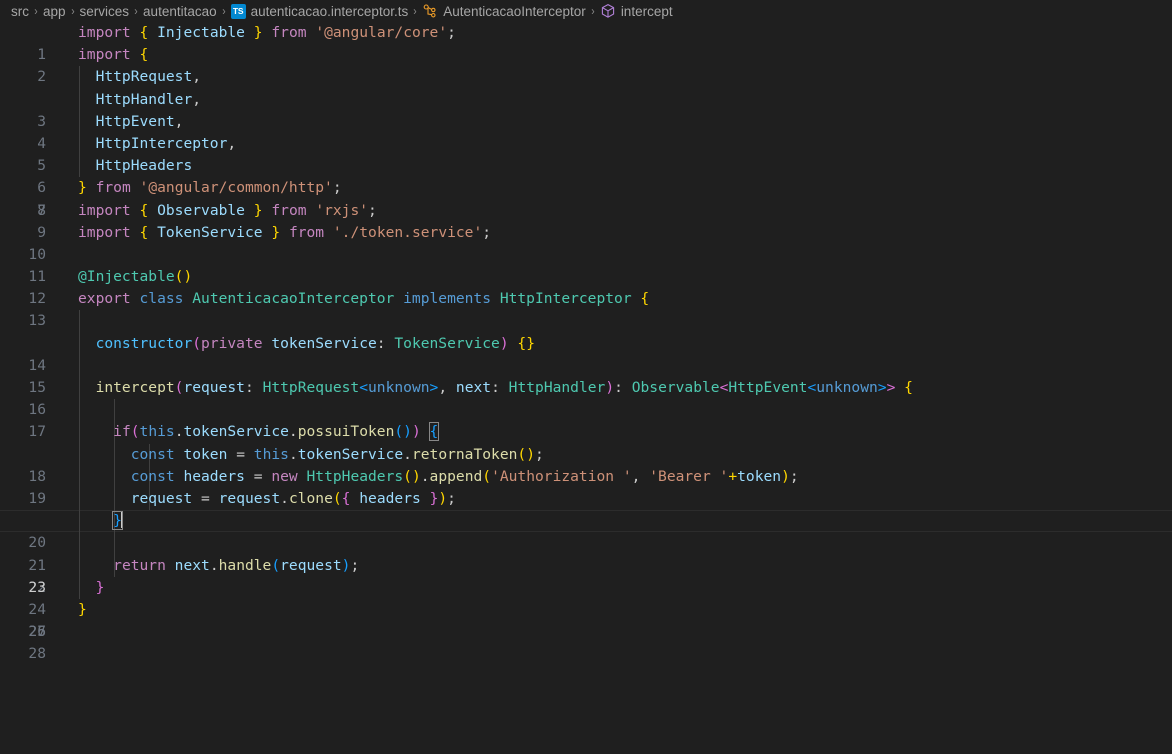 This screenshot has height=754, width=1172. What do you see at coordinates (37, 654) in the screenshot?
I see `line-number: 28` at bounding box center [37, 654].